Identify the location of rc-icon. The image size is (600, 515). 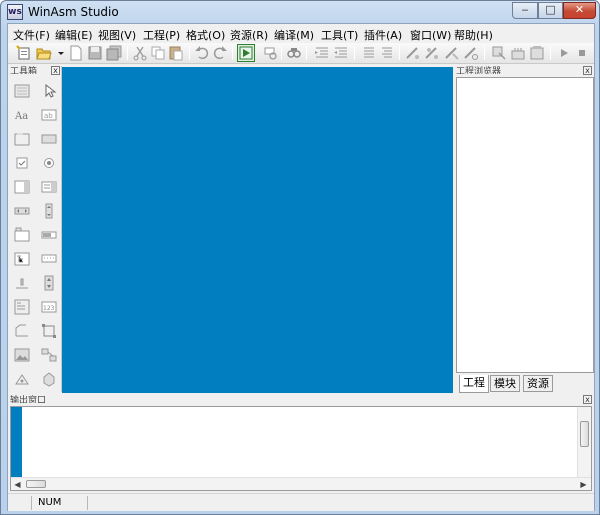
(537, 53).